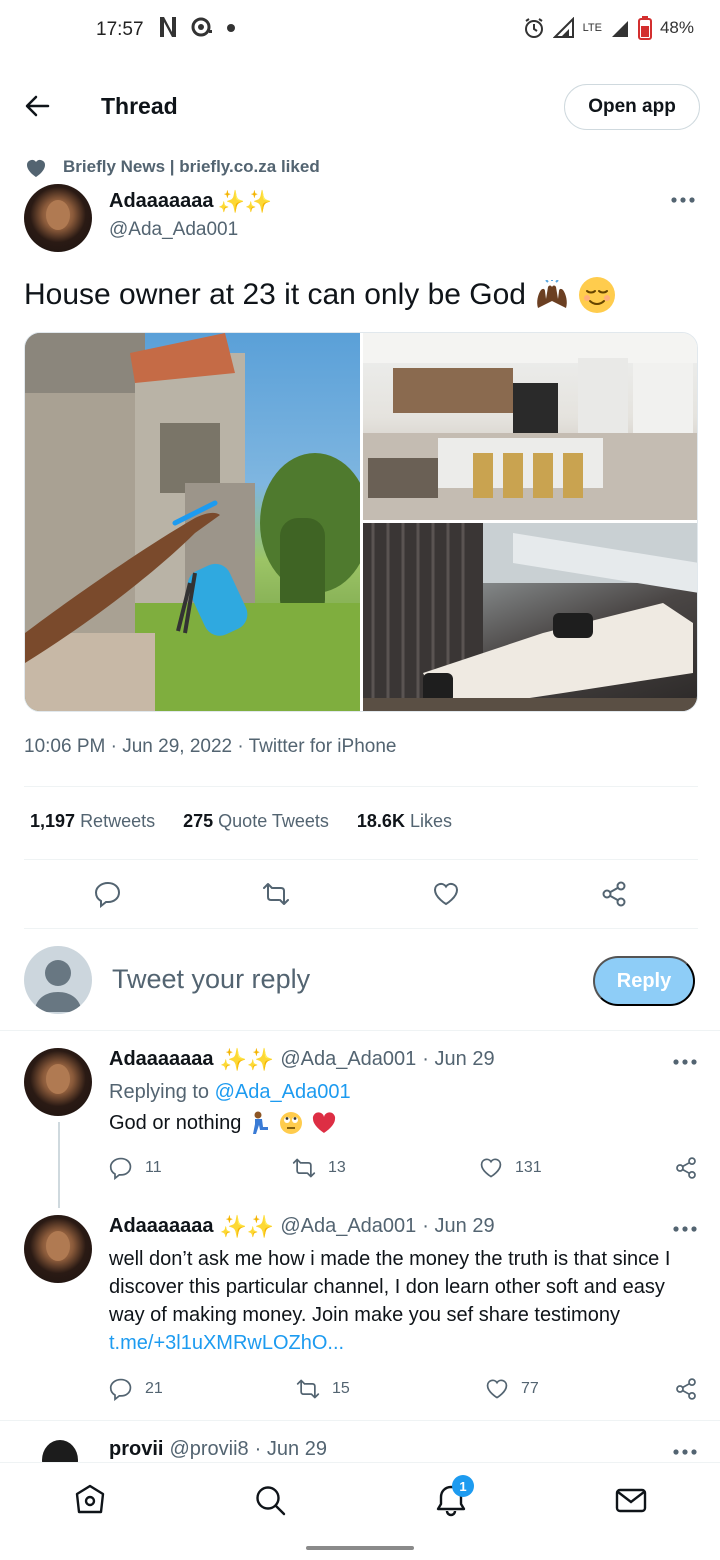 The height and width of the screenshot is (1560, 720). What do you see at coordinates (463, 1486) in the screenshot?
I see `notification-badge: 1` at bounding box center [463, 1486].